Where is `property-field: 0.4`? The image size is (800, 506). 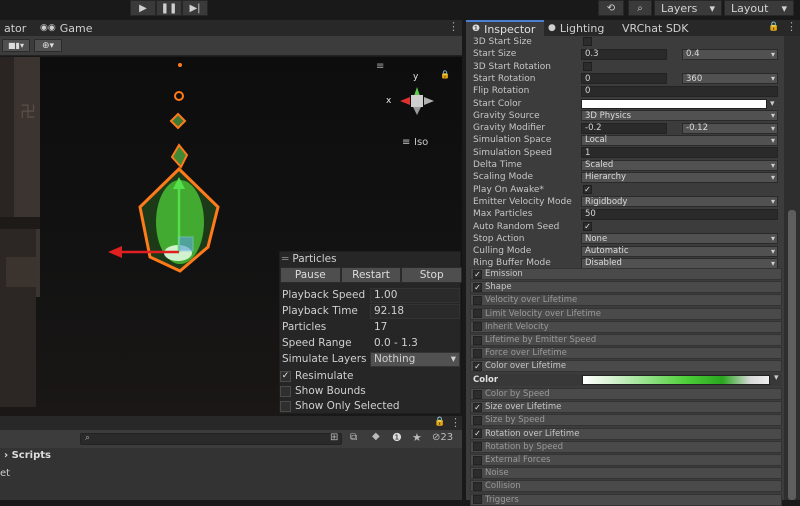
property-field: 0.4 is located at coordinates (730, 54).